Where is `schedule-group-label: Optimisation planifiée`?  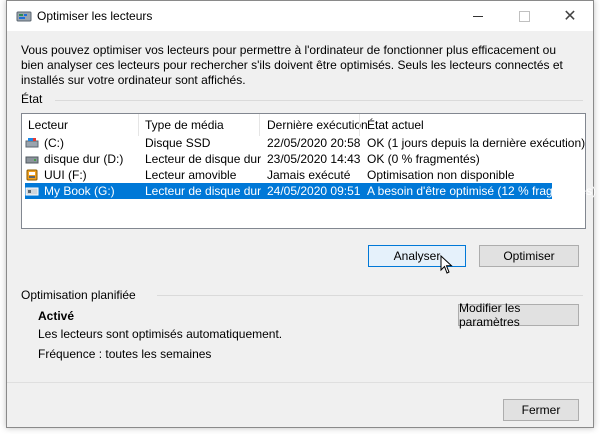 schedule-group-label: Optimisation planifiée is located at coordinates (78, 295).